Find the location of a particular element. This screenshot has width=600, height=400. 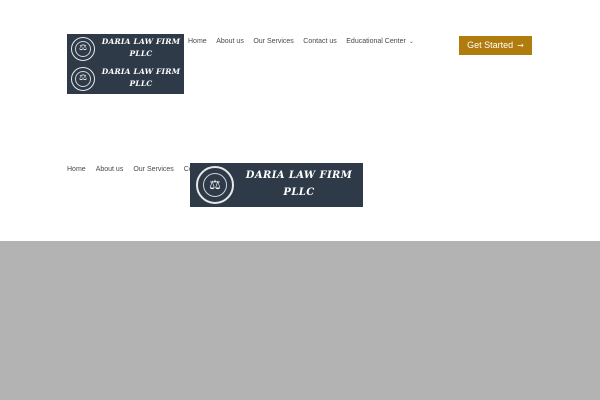

nav-educational-center-label: Educational Center is located at coordinates (376, 41).